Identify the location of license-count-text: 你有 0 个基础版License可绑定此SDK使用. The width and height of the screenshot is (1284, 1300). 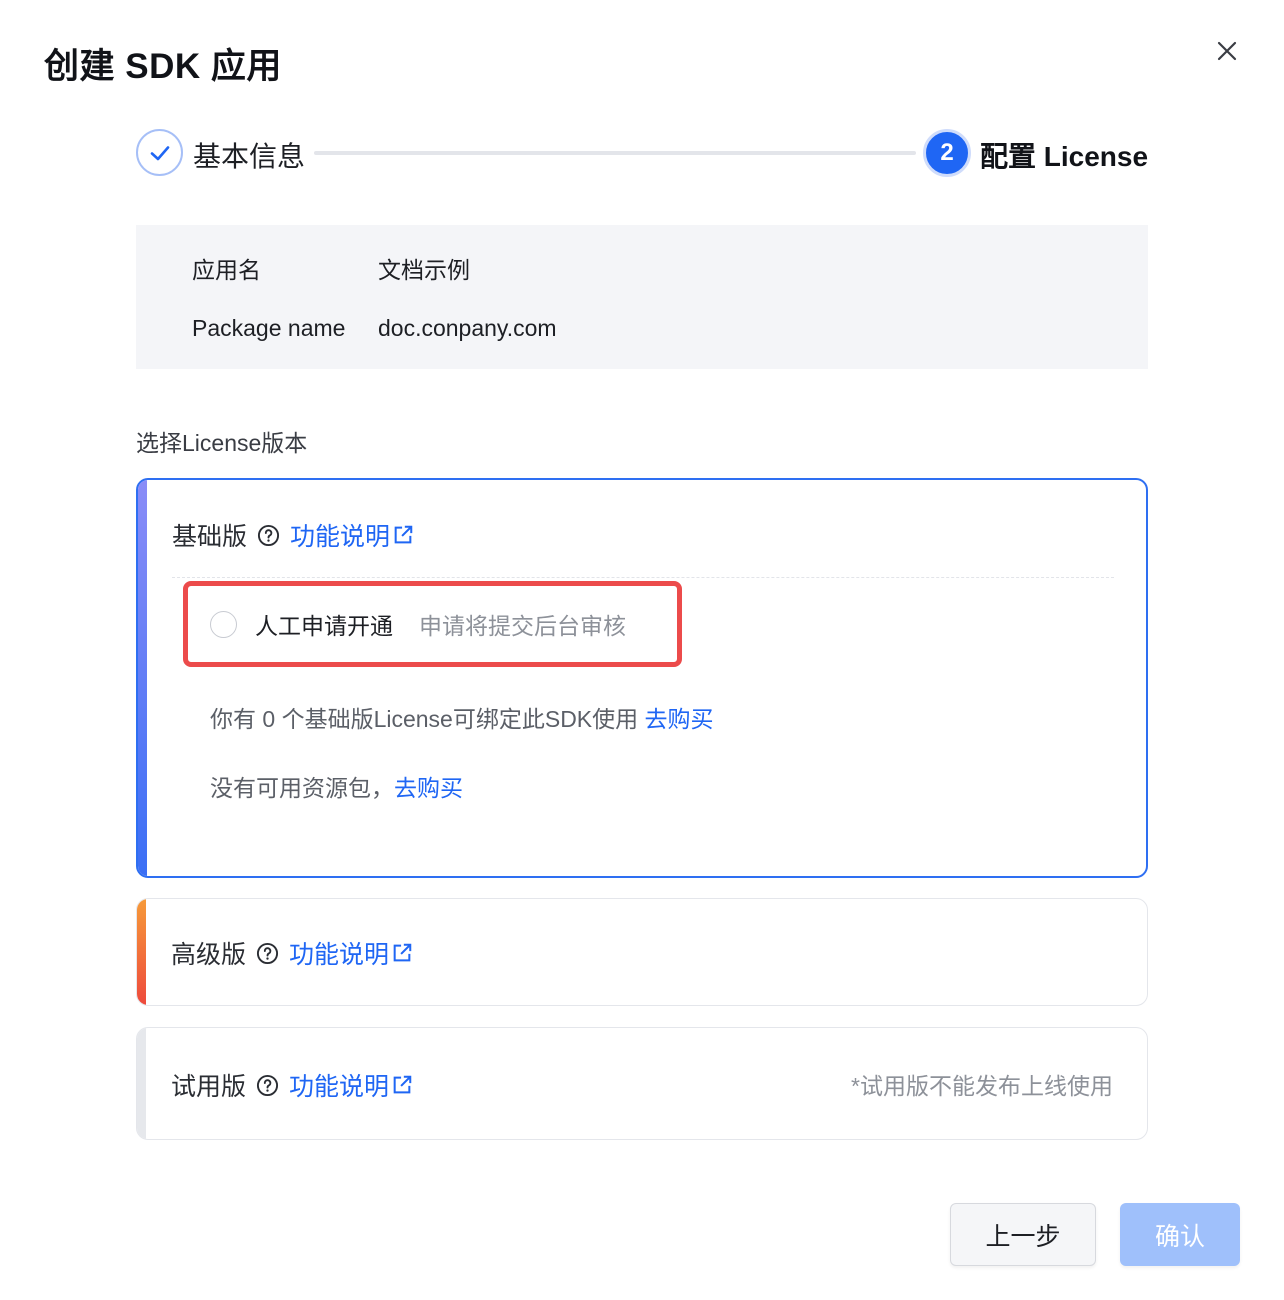
(424, 719).